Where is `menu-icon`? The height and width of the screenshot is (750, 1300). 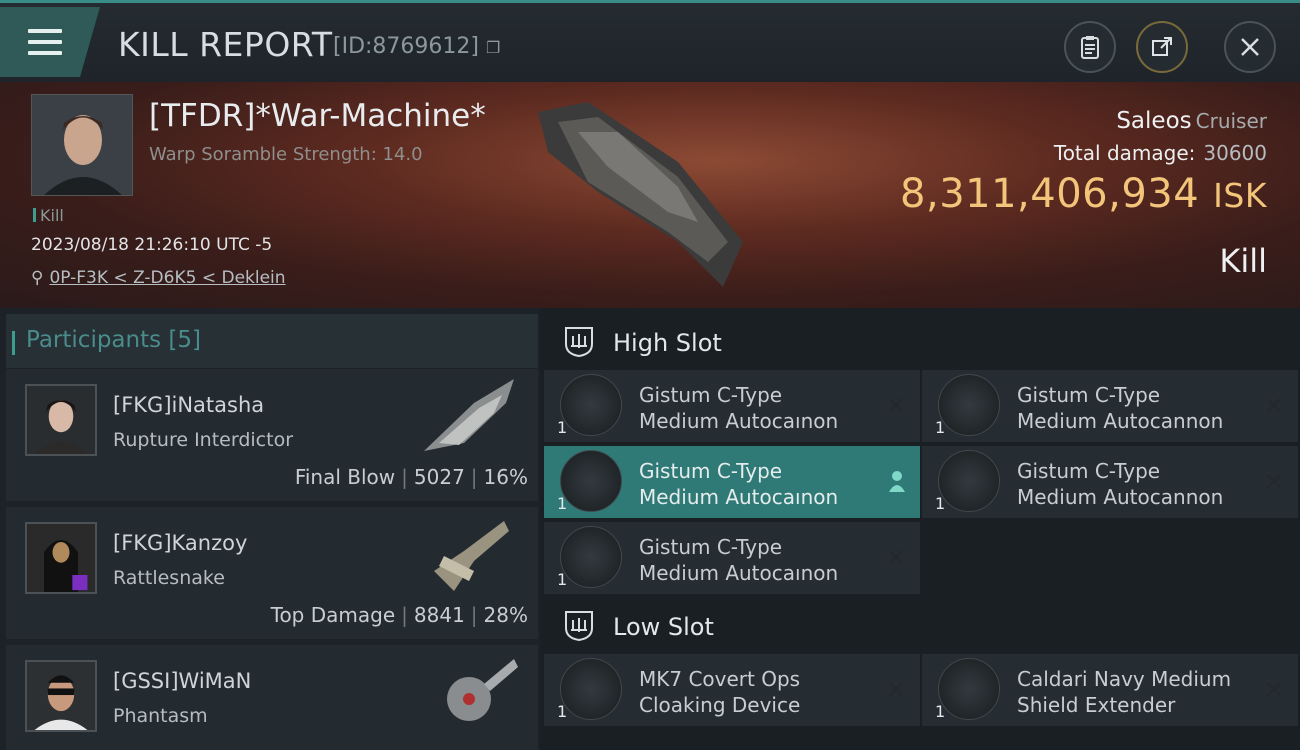 menu-icon is located at coordinates (45, 45).